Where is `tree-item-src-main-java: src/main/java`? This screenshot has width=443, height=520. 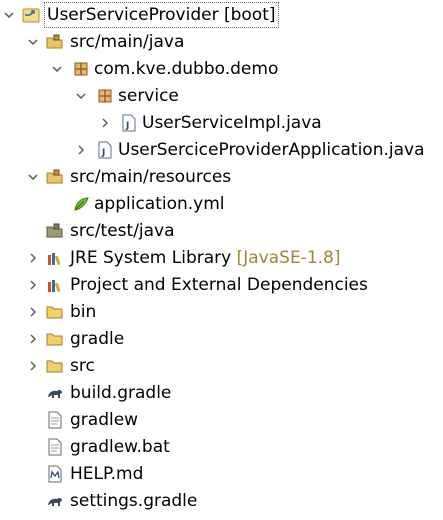
tree-item-src-main-java: src/main/java is located at coordinates (221, 42).